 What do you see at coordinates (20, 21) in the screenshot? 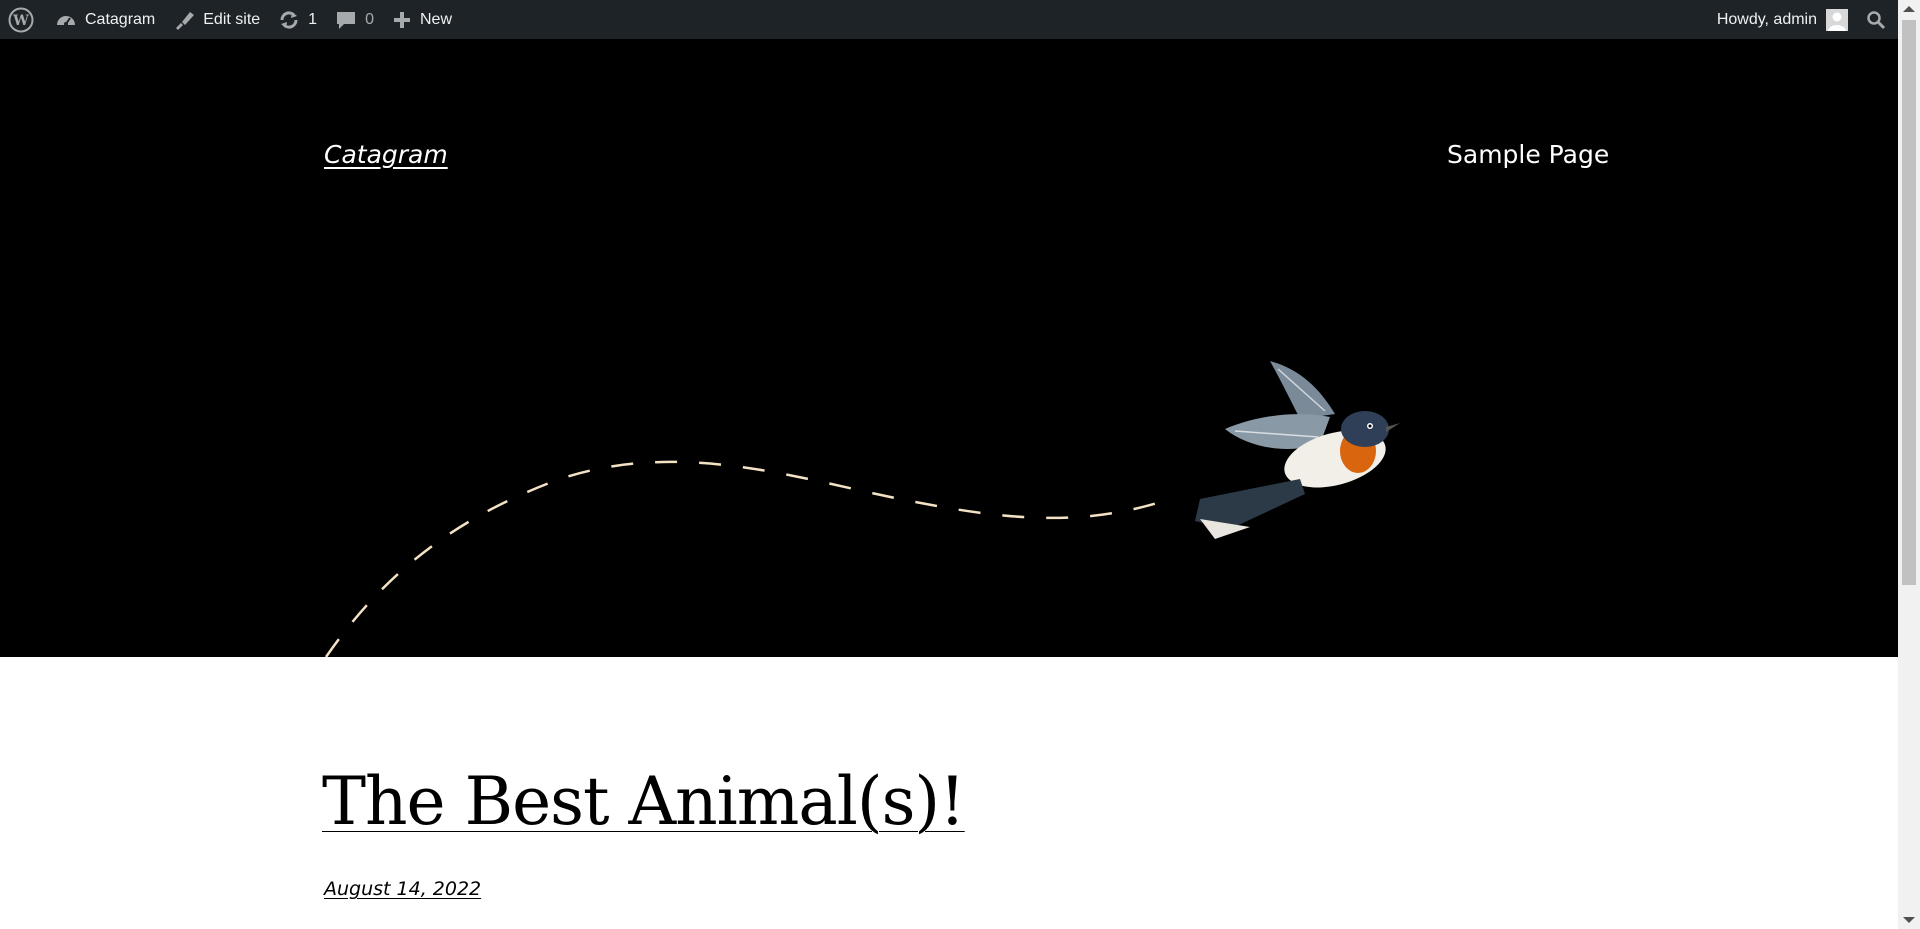
I see `svg-text: W` at bounding box center [20, 21].